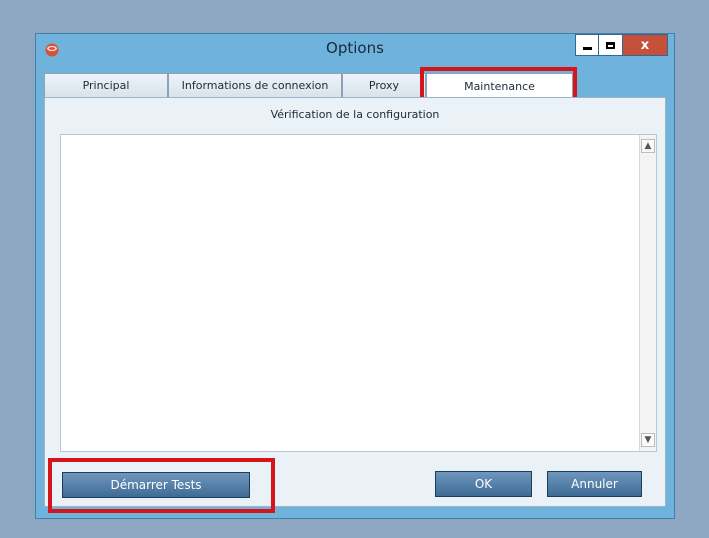 Image resolution: width=709 pixels, height=538 pixels. What do you see at coordinates (355, 50) in the screenshot?
I see `title-bar: Options x` at bounding box center [355, 50].